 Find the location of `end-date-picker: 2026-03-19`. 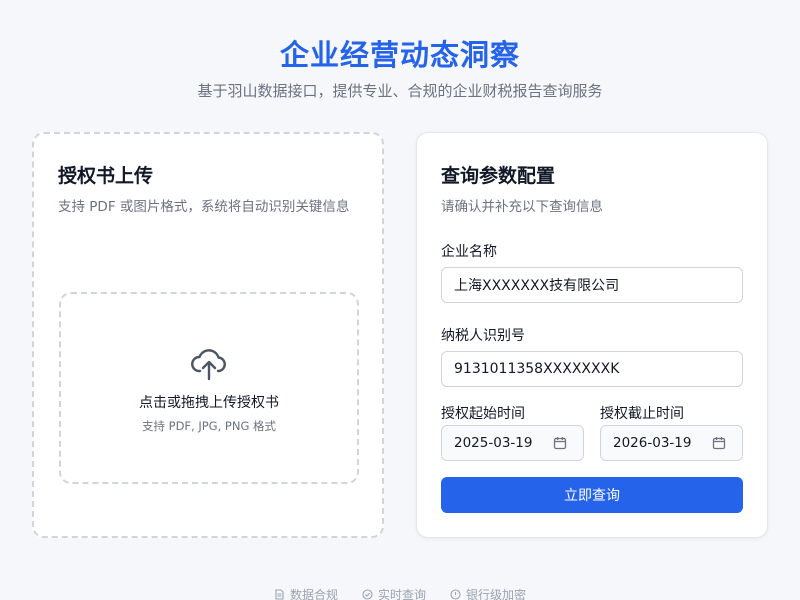

end-date-picker: 2026-03-19 is located at coordinates (671, 443).